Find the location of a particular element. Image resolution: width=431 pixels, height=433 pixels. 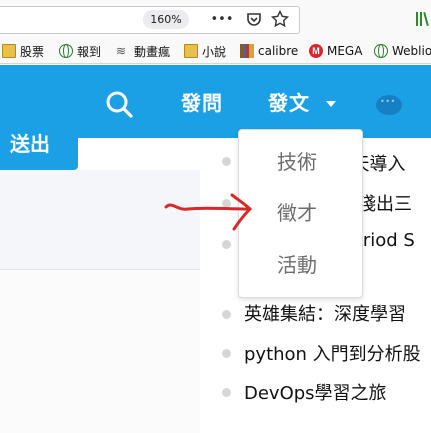

bookmark-label: 小說 is located at coordinates (214, 51).